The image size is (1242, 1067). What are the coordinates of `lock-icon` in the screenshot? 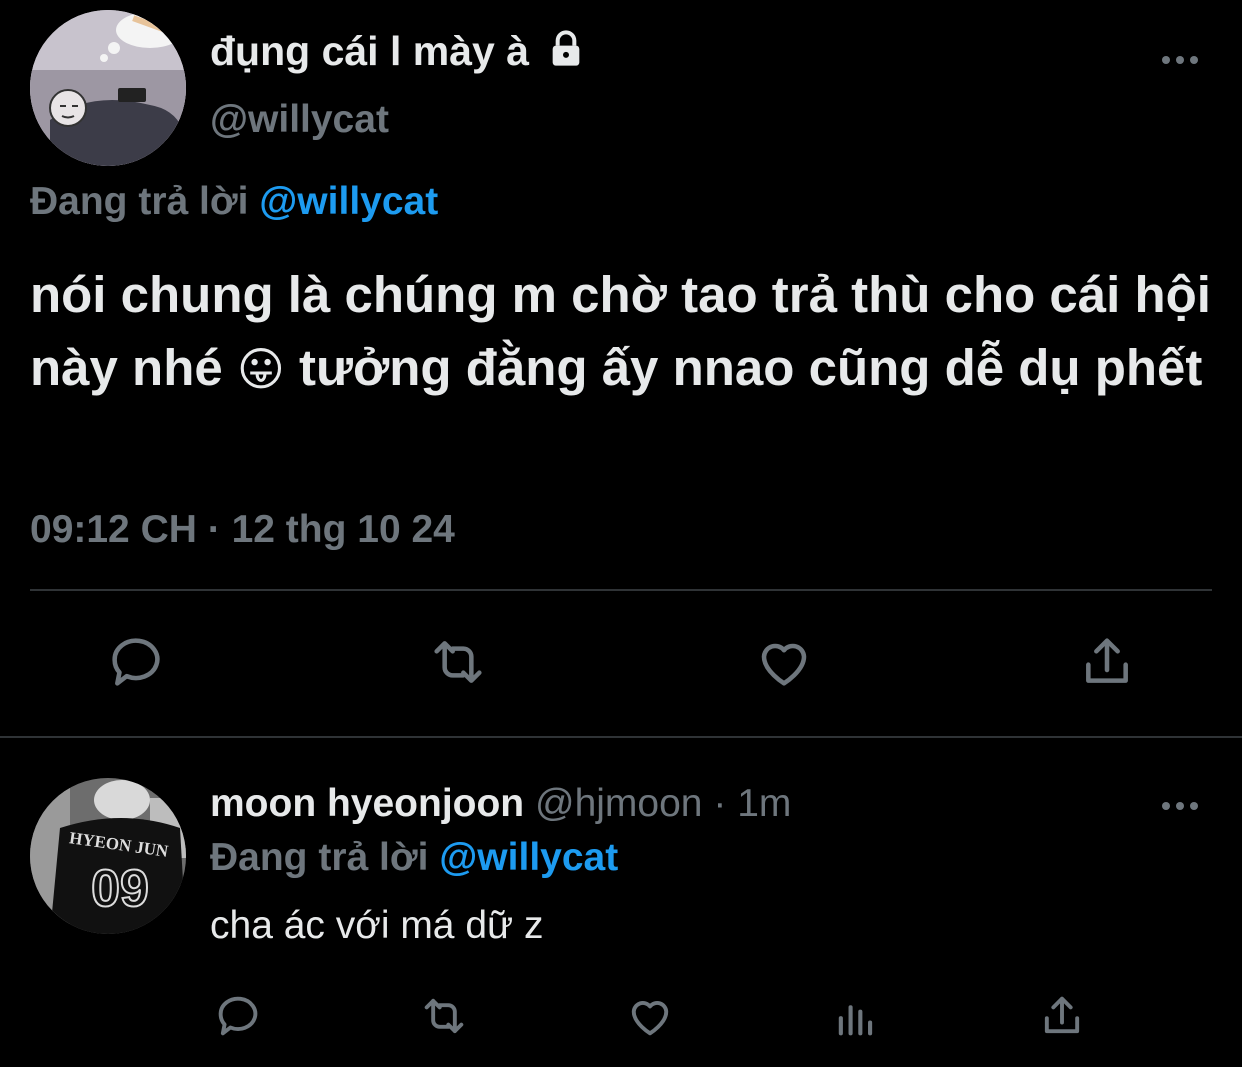 It's located at (566, 48).